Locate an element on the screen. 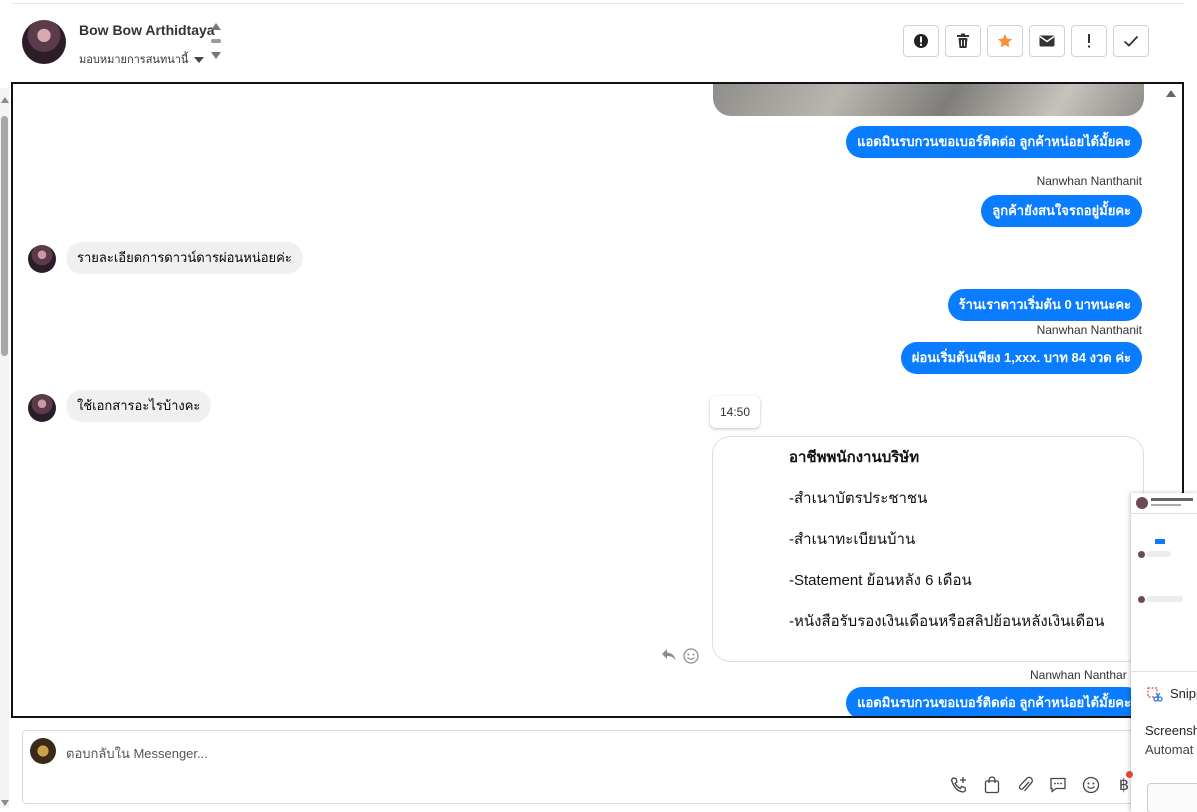  snip-message-sub: Automat is located at coordinates (1169, 749).